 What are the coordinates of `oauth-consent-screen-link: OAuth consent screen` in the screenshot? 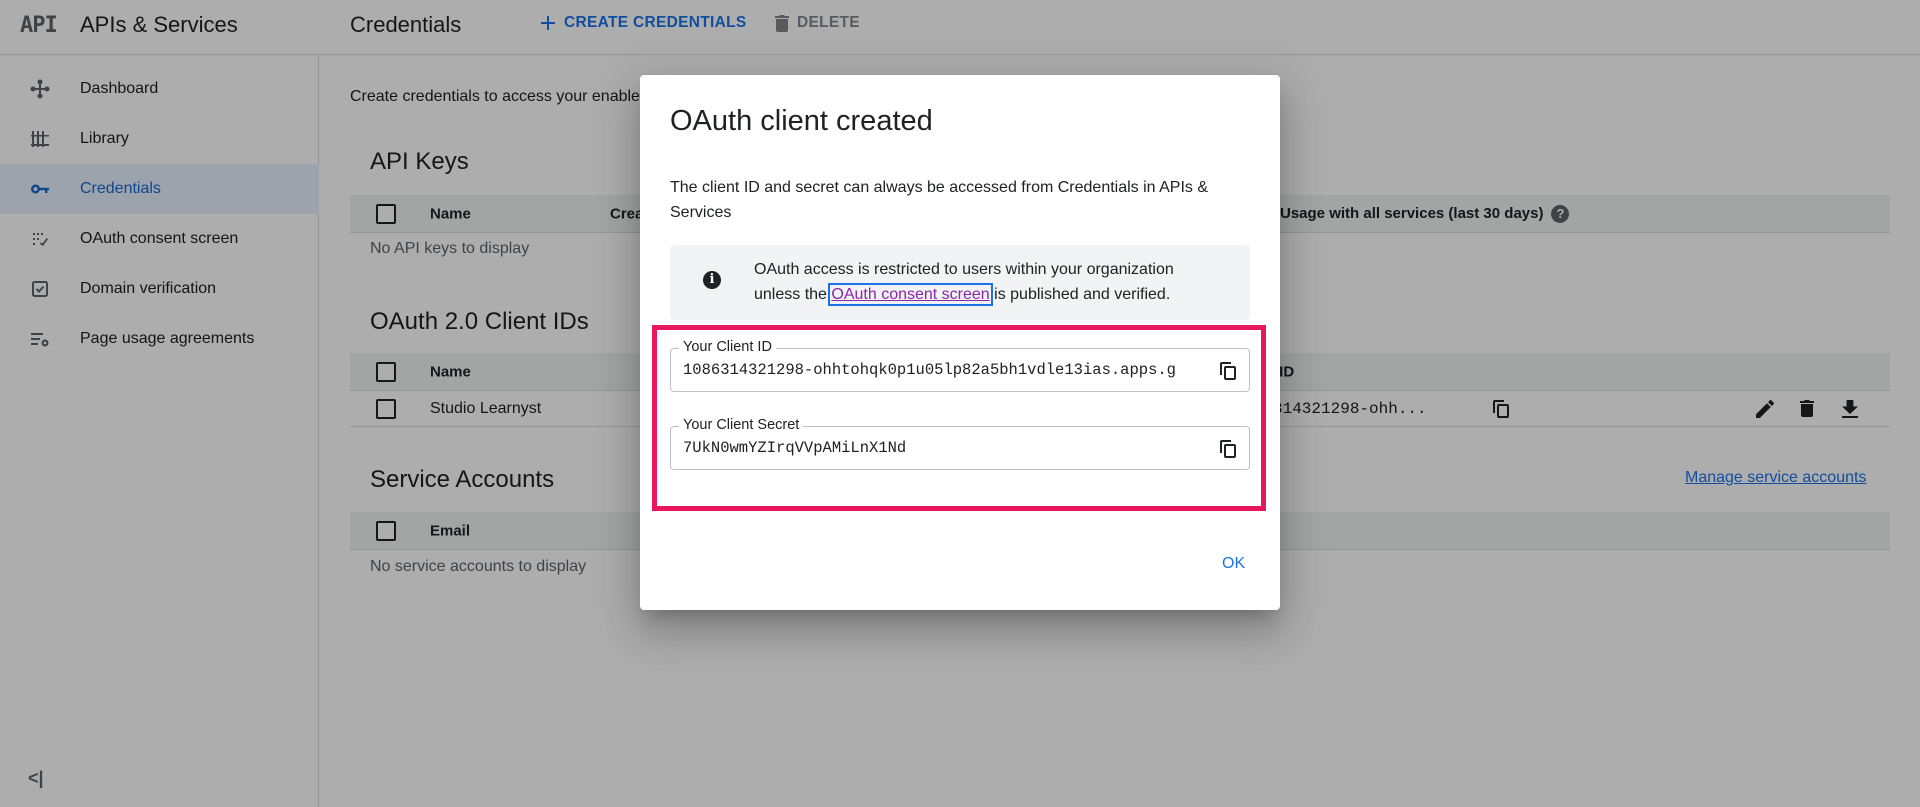 It's located at (910, 294).